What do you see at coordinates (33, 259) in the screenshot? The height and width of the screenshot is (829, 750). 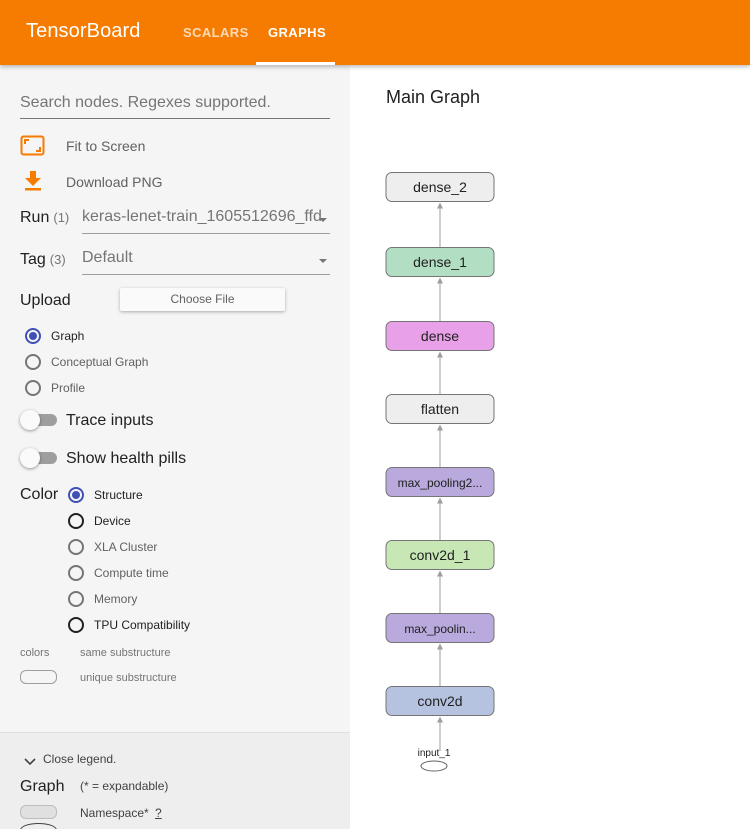 I see `tag-label-text: Tag` at bounding box center [33, 259].